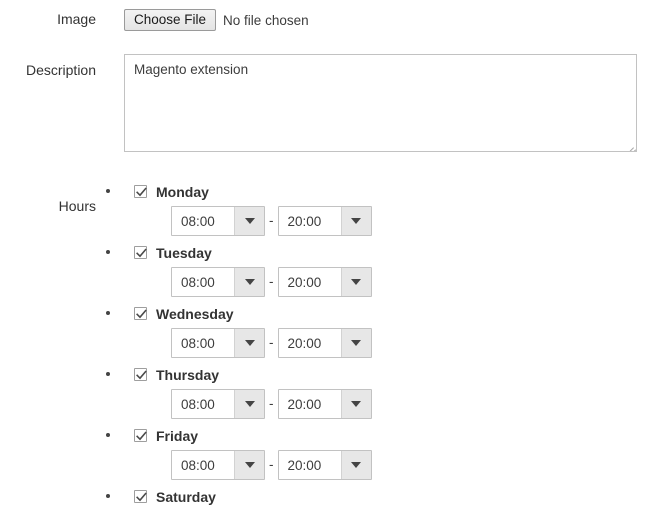 The image size is (659, 509). I want to click on hours-day-item: Saturday, so click(377, 497).